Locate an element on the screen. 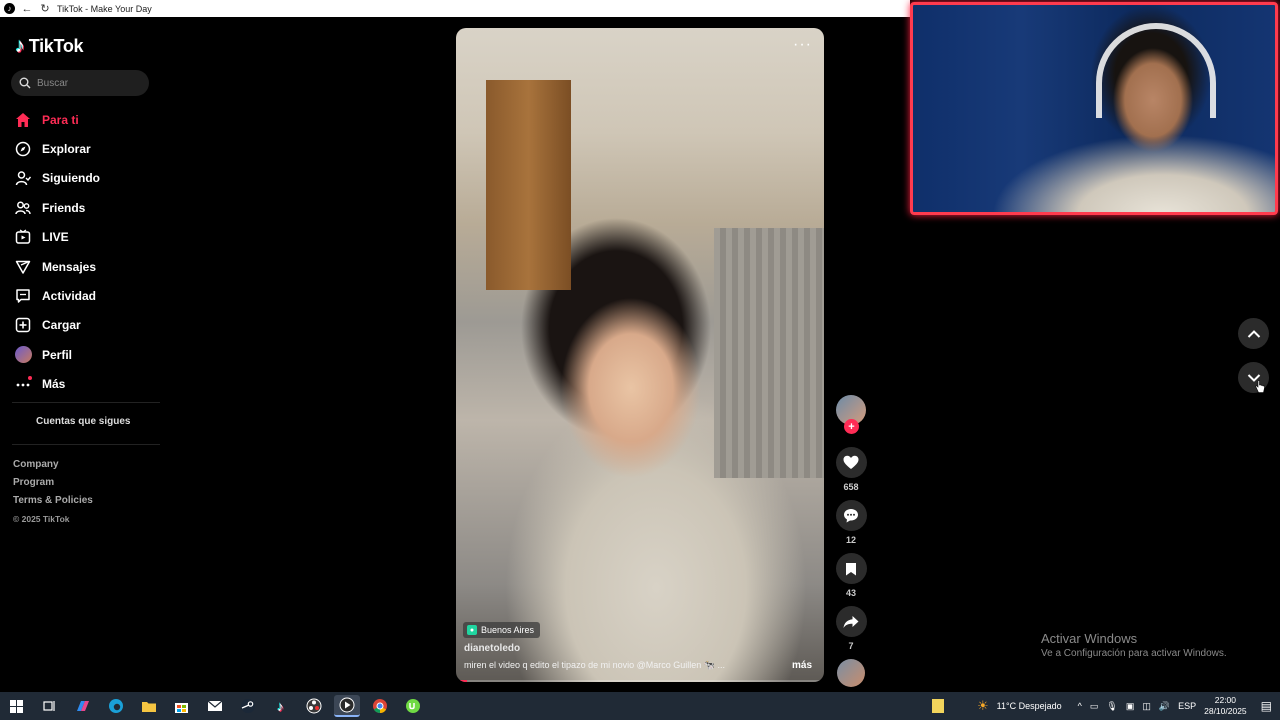 This screenshot has width=1280, height=720. home-icon is located at coordinates (23, 120).